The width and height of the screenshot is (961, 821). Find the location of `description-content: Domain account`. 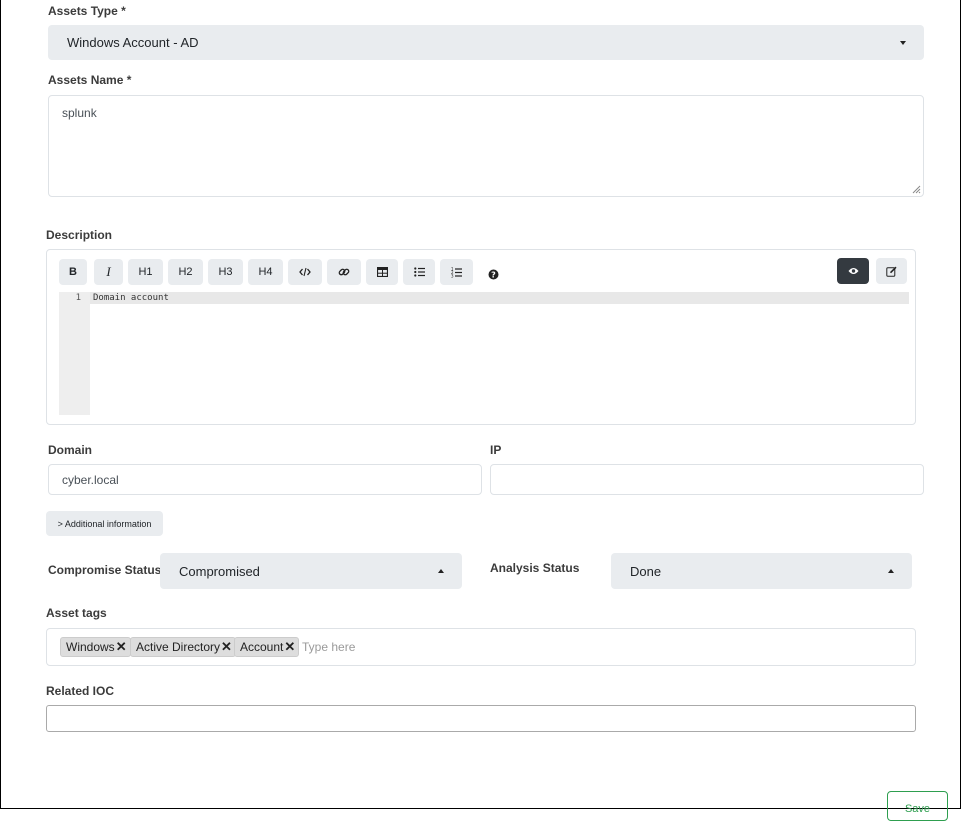

description-content: Domain account is located at coordinates (131, 298).